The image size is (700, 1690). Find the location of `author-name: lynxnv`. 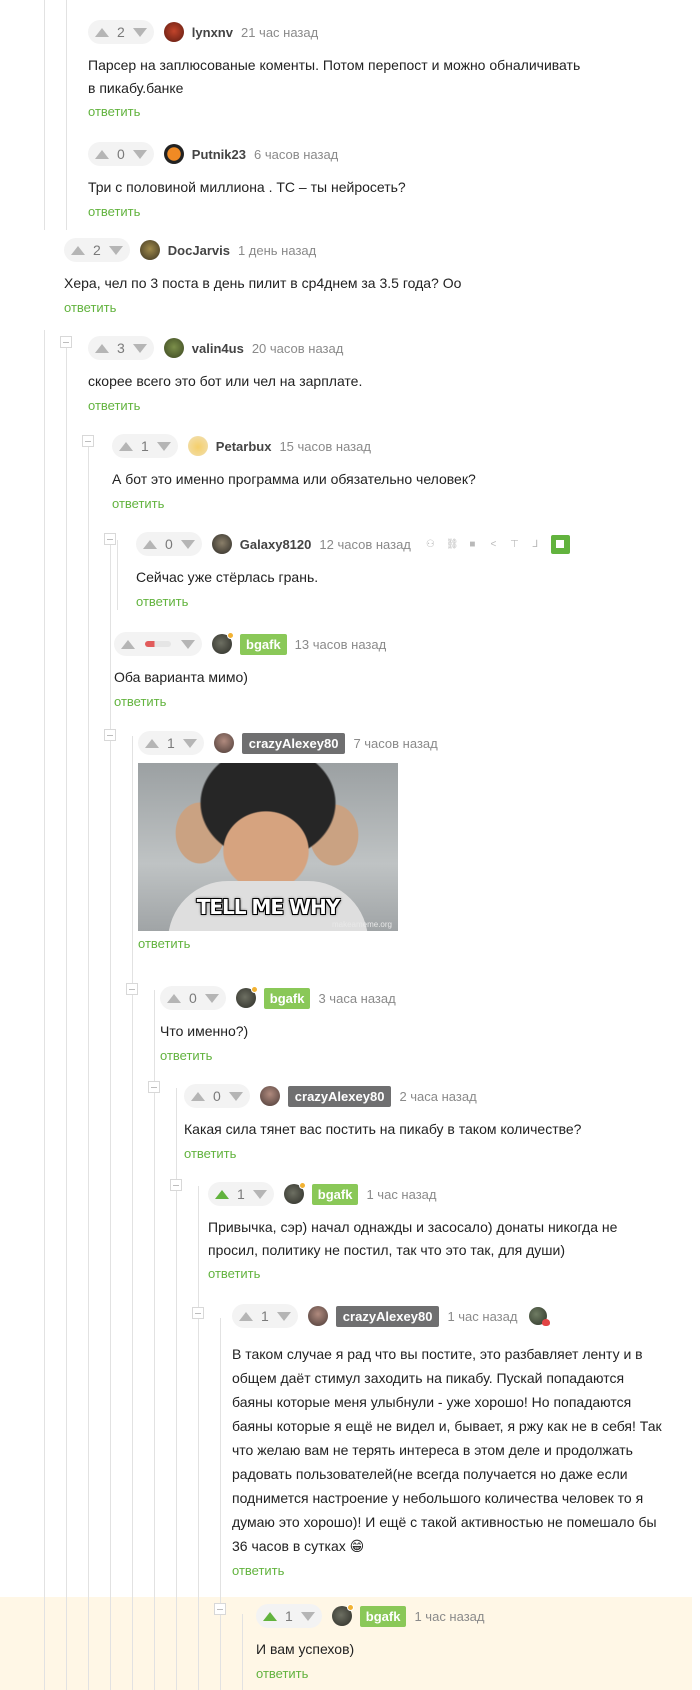

author-name: lynxnv is located at coordinates (212, 32).